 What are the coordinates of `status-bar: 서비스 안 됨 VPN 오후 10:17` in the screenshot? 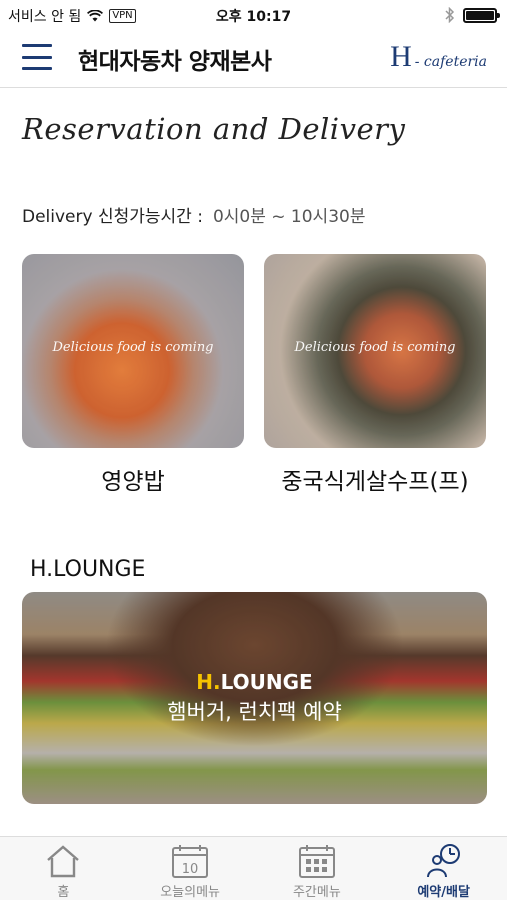 It's located at (253, 15).